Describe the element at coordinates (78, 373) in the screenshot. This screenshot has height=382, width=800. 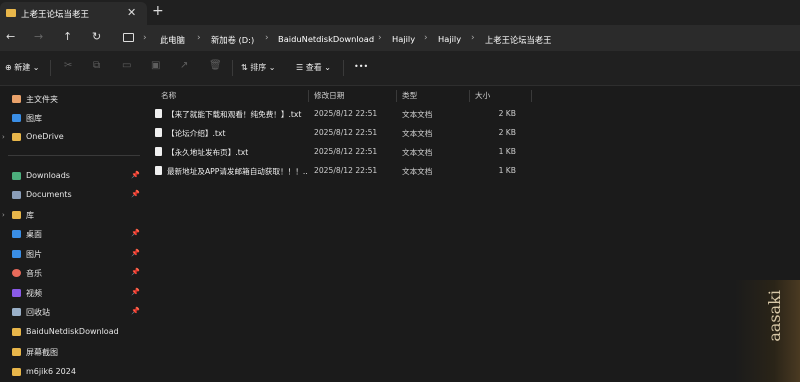
I see `sidebar-item-m6jik6: m6jik6 2024` at that location.